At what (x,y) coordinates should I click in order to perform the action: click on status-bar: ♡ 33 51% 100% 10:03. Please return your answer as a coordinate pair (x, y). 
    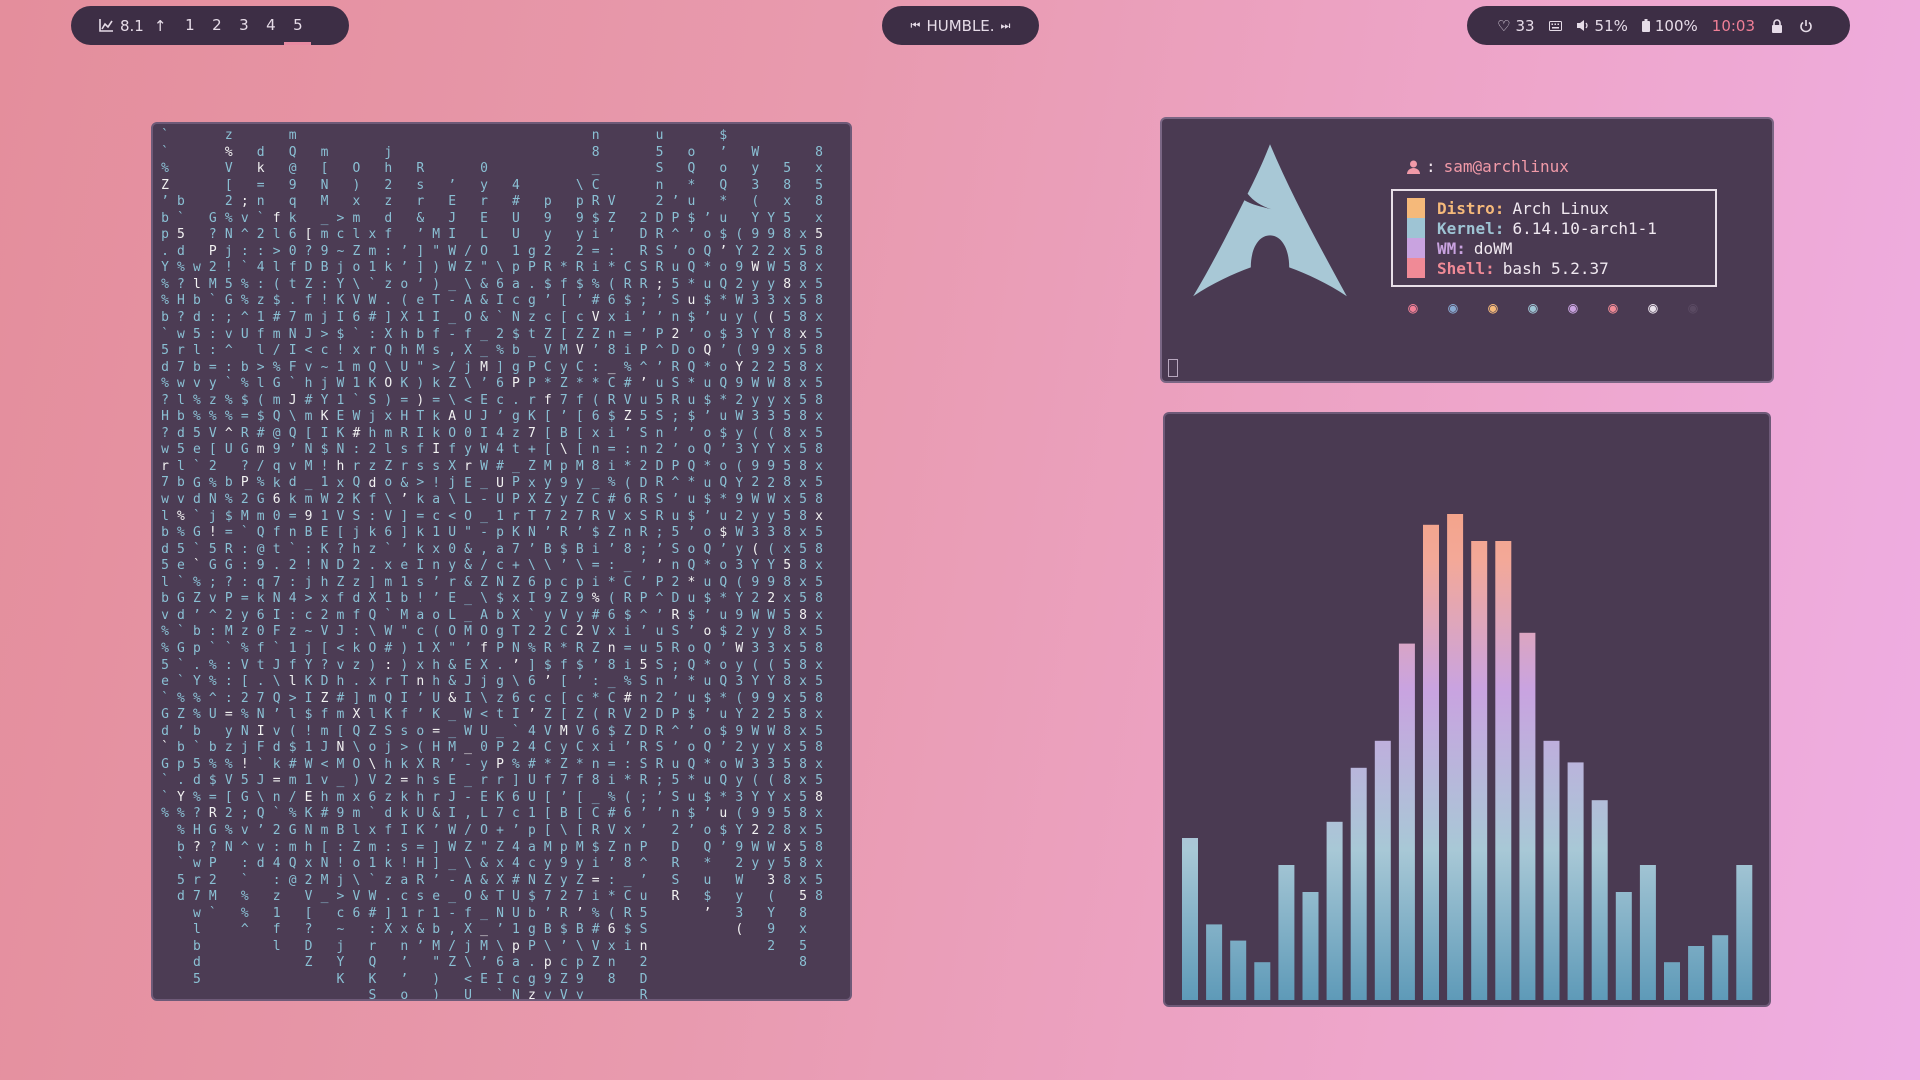
    Looking at the image, I should click on (1658, 25).